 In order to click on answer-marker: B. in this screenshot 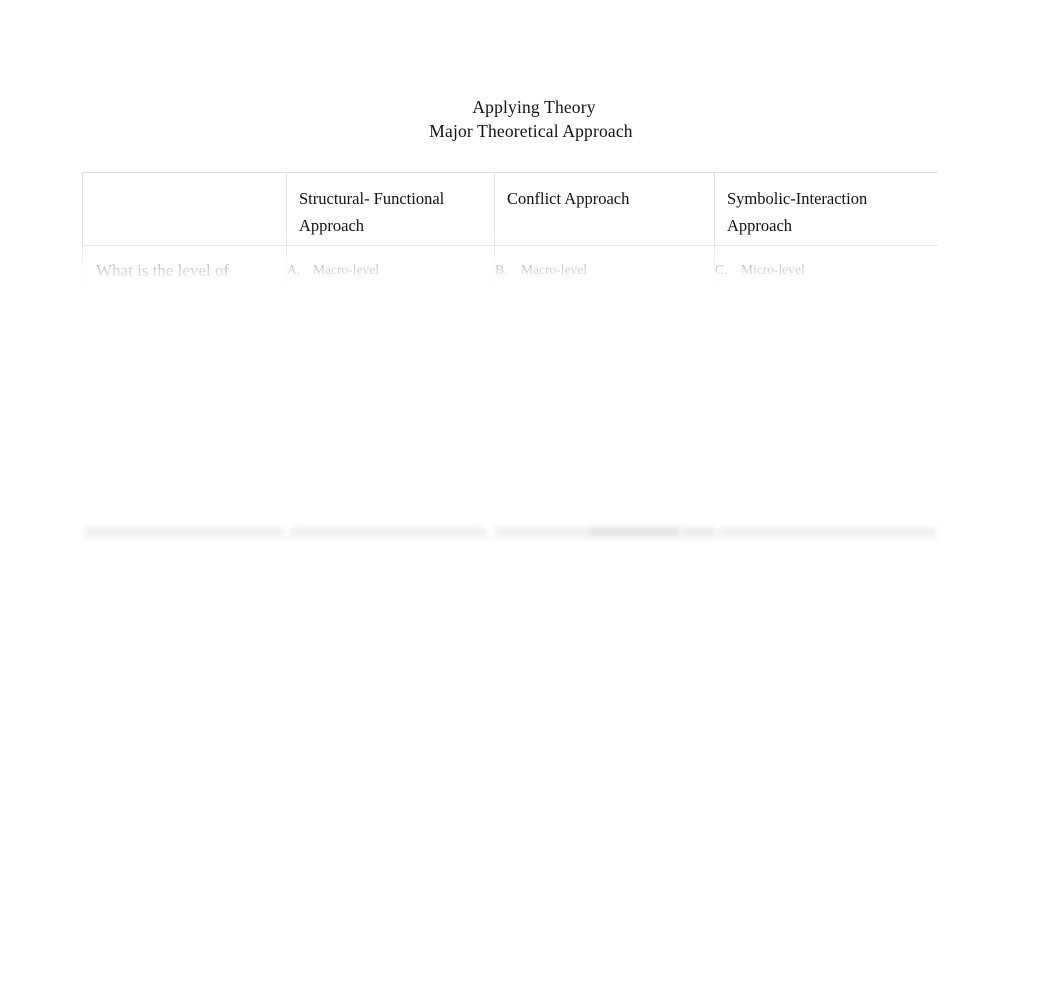, I will do `click(501, 269)`.